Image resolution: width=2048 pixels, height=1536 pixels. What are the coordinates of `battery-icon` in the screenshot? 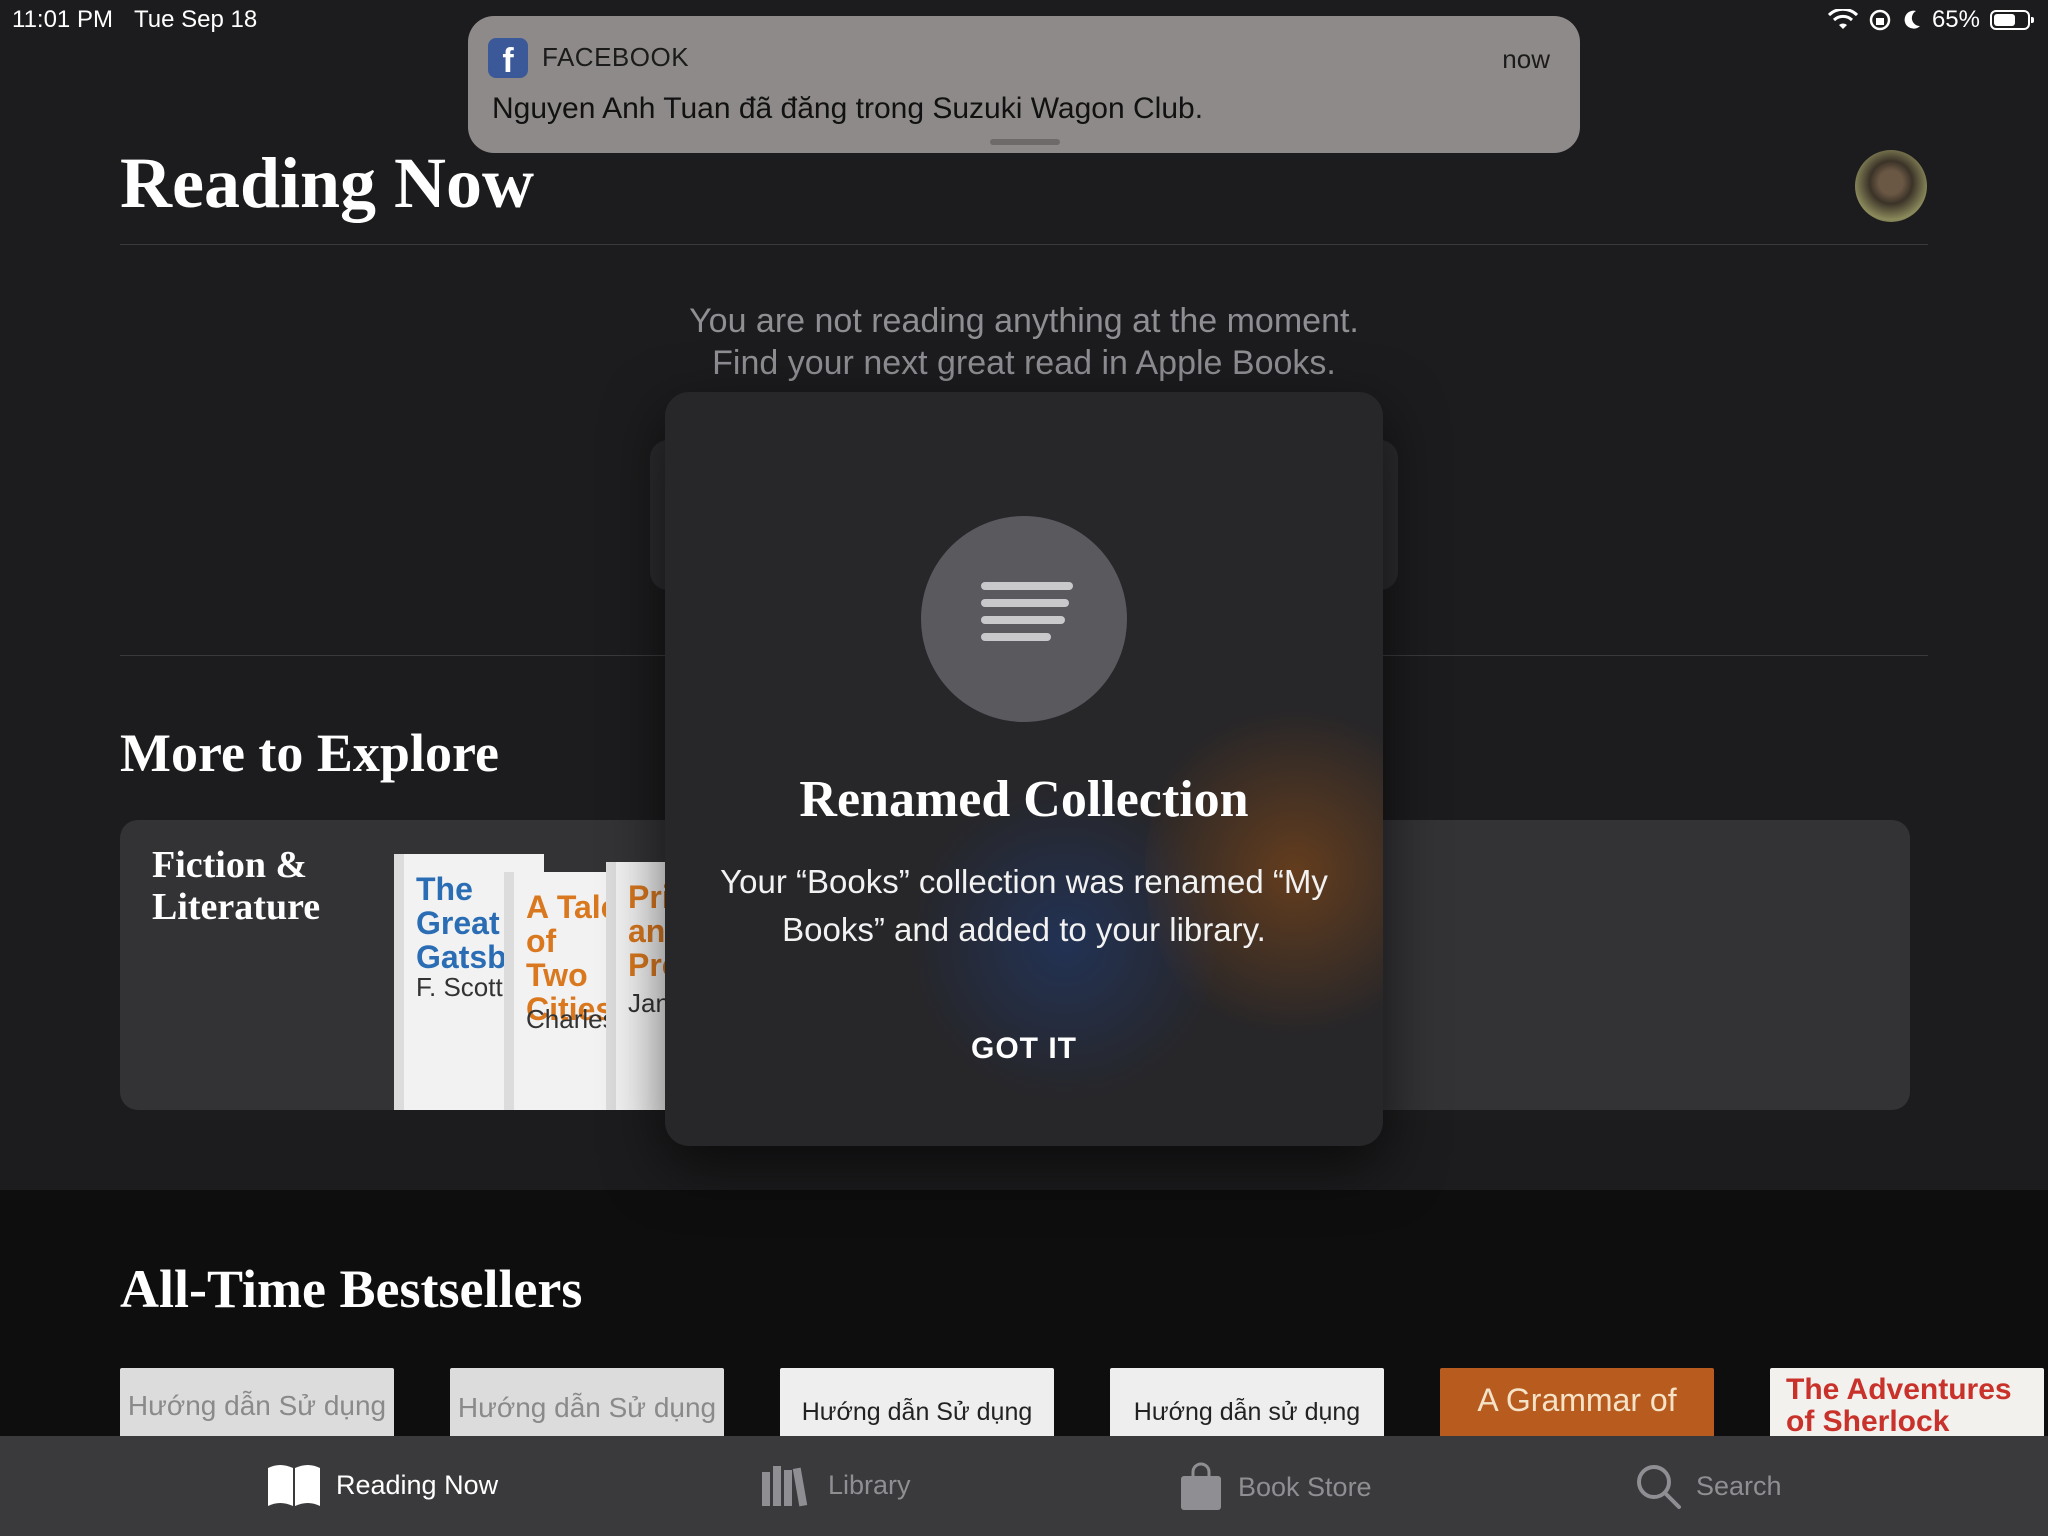 It's located at (2012, 20).